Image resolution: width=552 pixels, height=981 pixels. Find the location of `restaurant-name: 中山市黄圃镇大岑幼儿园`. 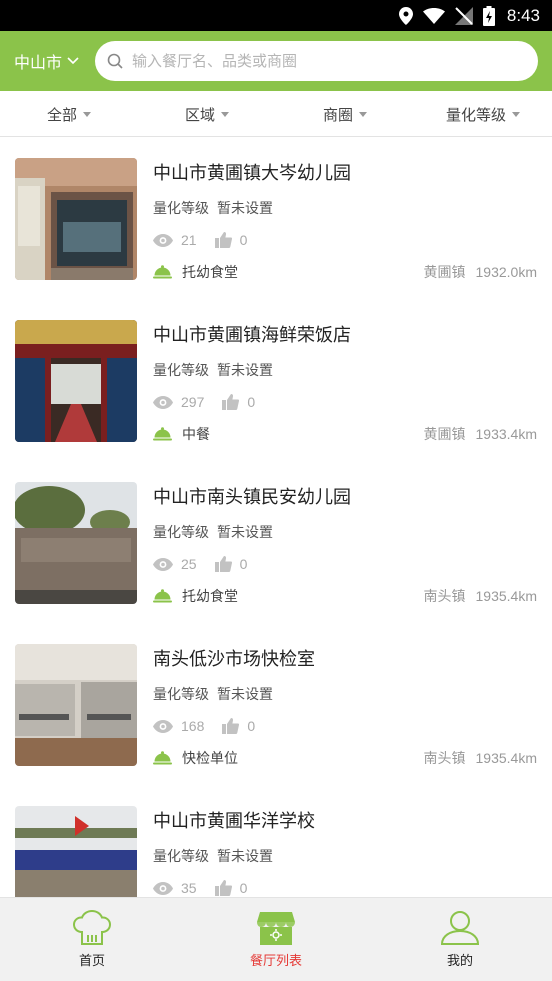

restaurant-name: 中山市黄圃镇大岑幼儿园 is located at coordinates (252, 173).